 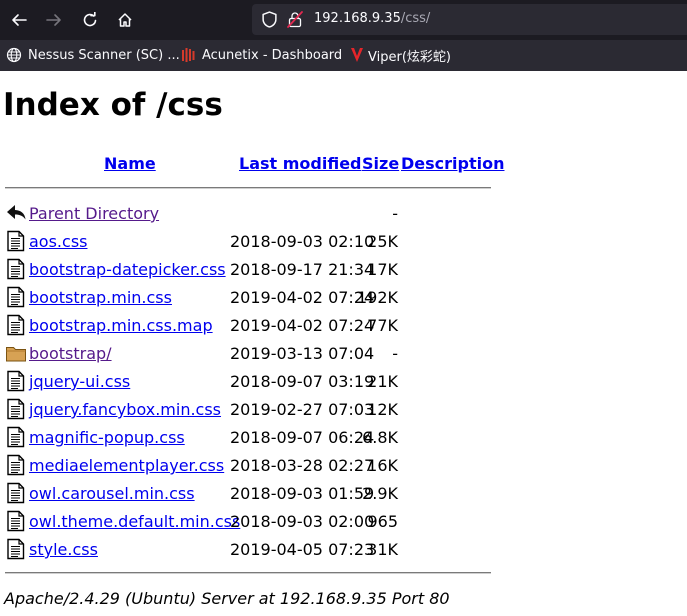 What do you see at coordinates (409, 57) in the screenshot?
I see `bookmark-label: Viper(炫彩蛇)` at bounding box center [409, 57].